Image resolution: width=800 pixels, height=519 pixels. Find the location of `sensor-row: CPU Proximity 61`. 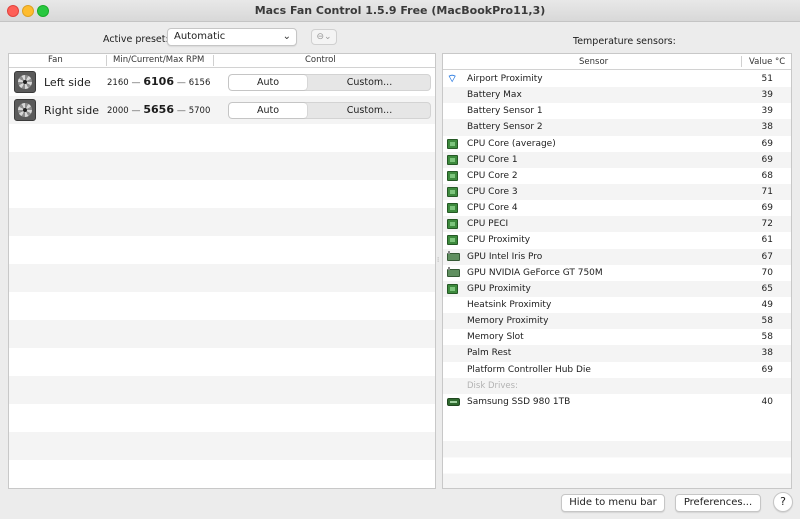

sensor-row: CPU Proximity 61 is located at coordinates (617, 240).